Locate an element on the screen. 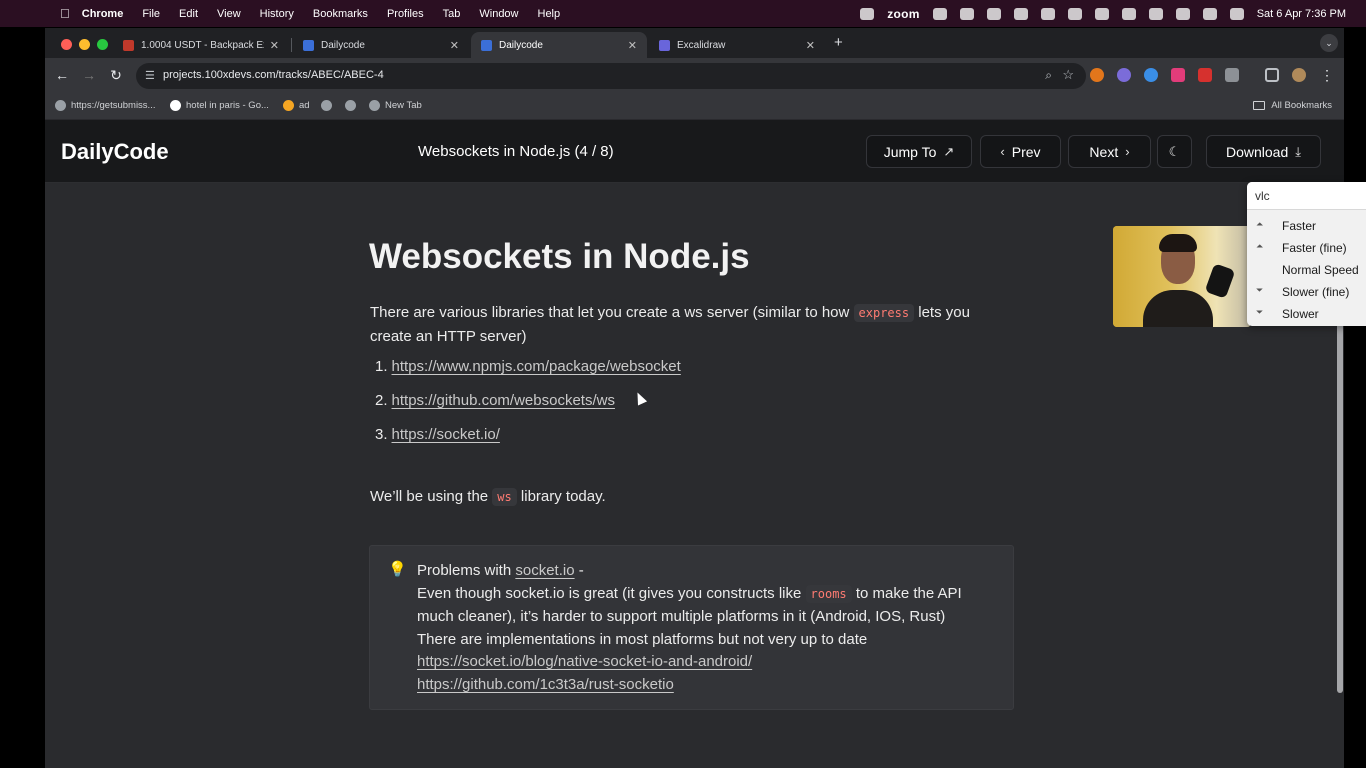 This screenshot has height=768, width=1366. status-tray: zoom Sat 6 Apr 7:36 PM is located at coordinates (1103, 13).